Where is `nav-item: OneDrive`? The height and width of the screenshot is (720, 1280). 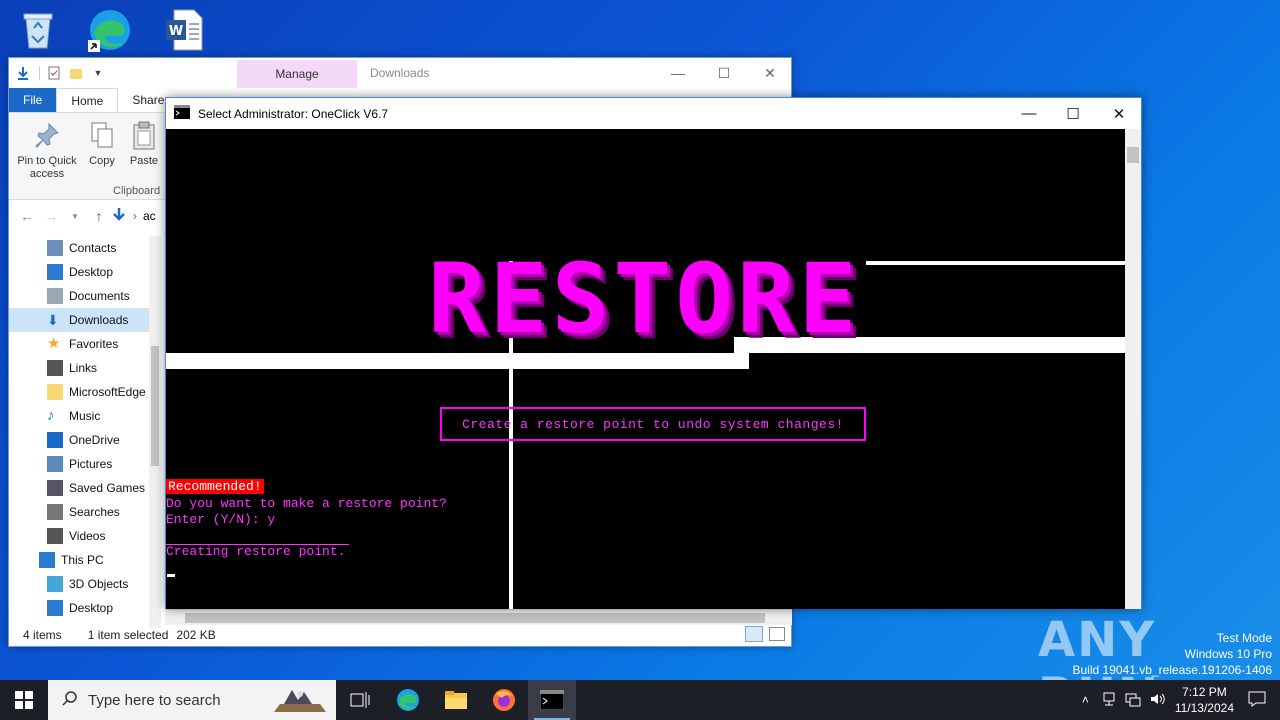 nav-item: OneDrive is located at coordinates (85, 440).